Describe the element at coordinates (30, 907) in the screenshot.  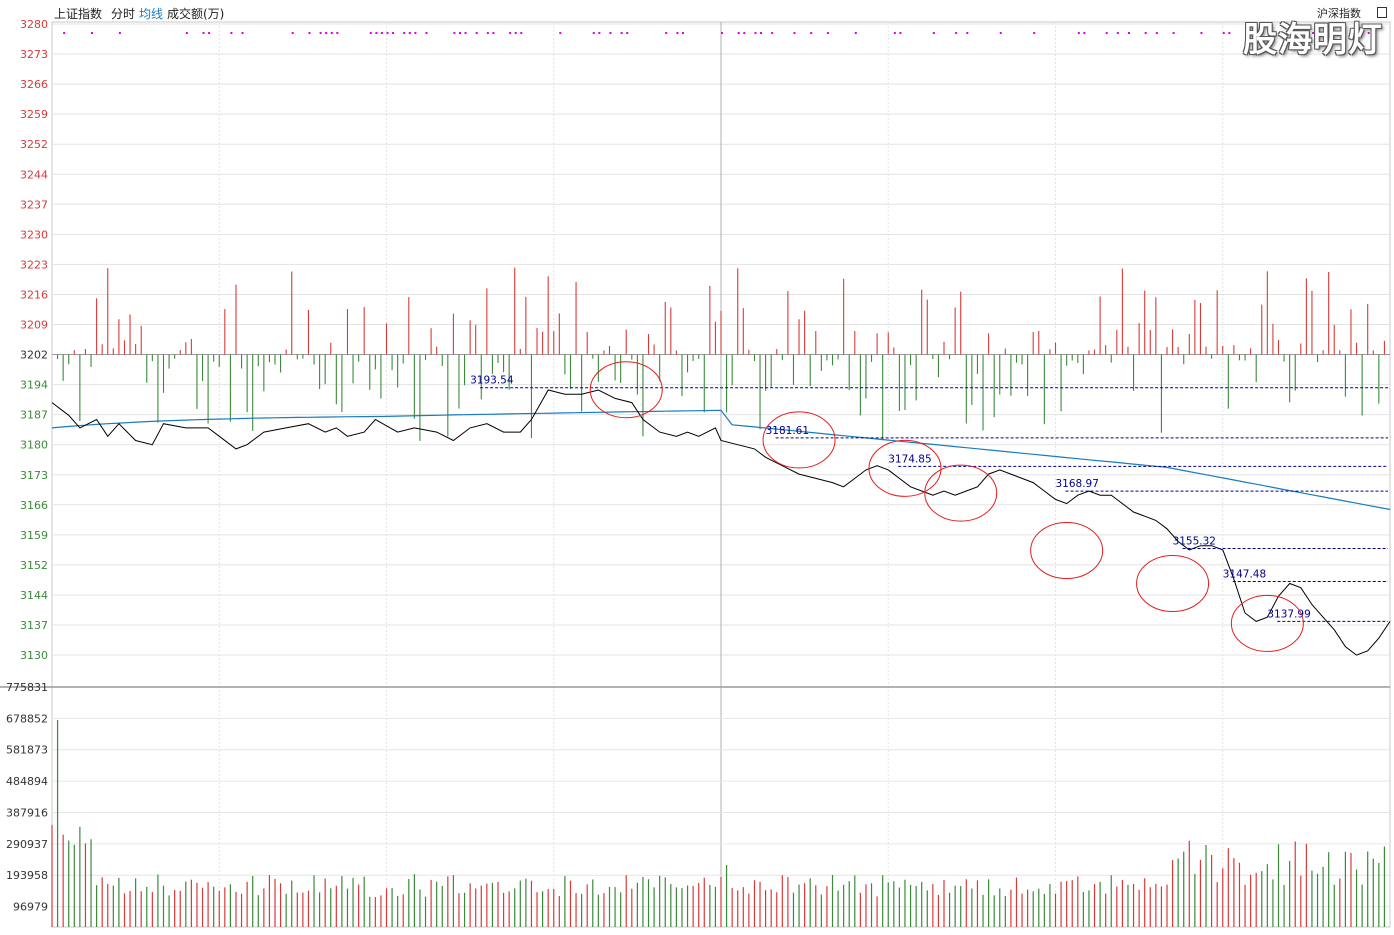
I see `volume-tick-label: 96979` at that location.